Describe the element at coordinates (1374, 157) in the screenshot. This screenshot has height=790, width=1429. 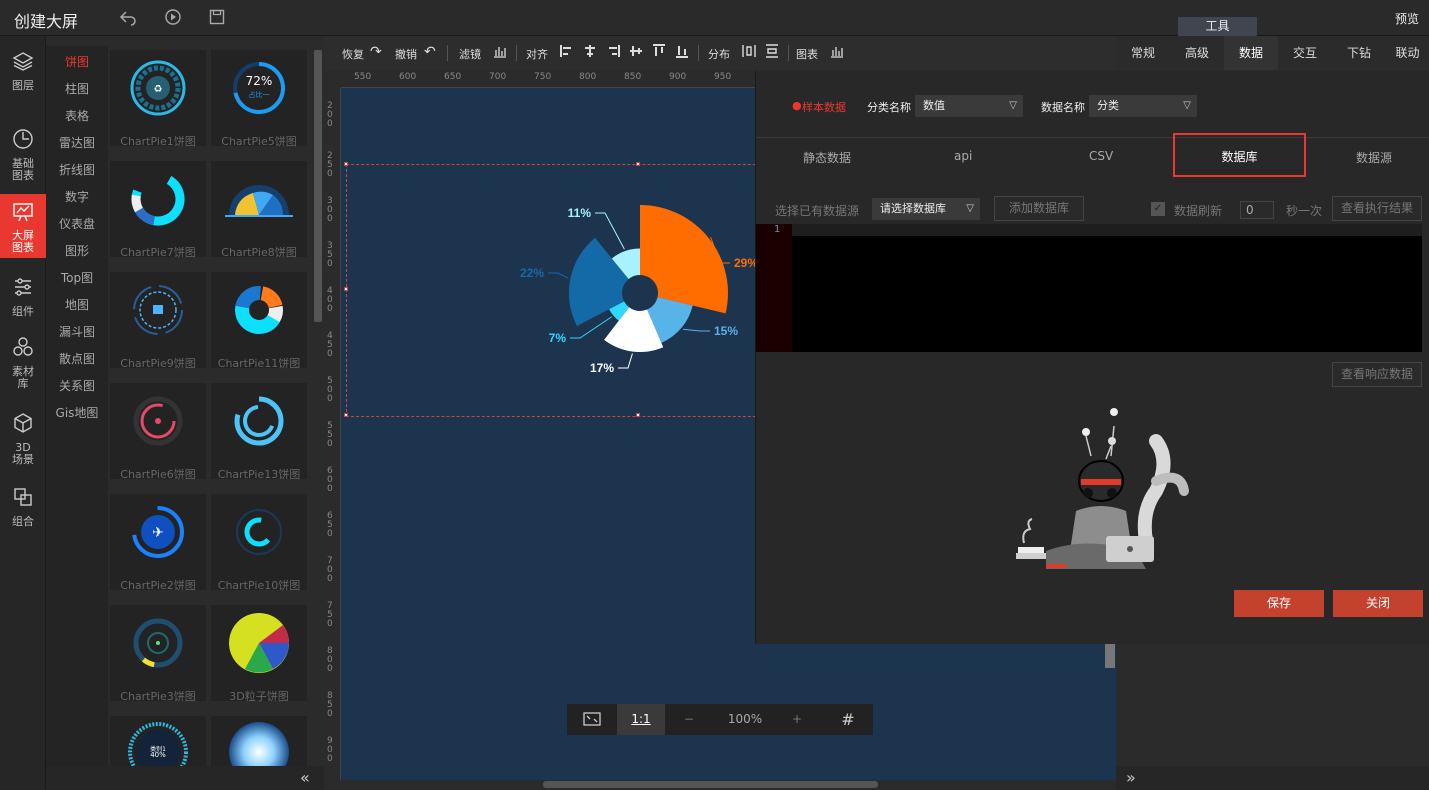
I see `tab-datasource: 数据源` at that location.